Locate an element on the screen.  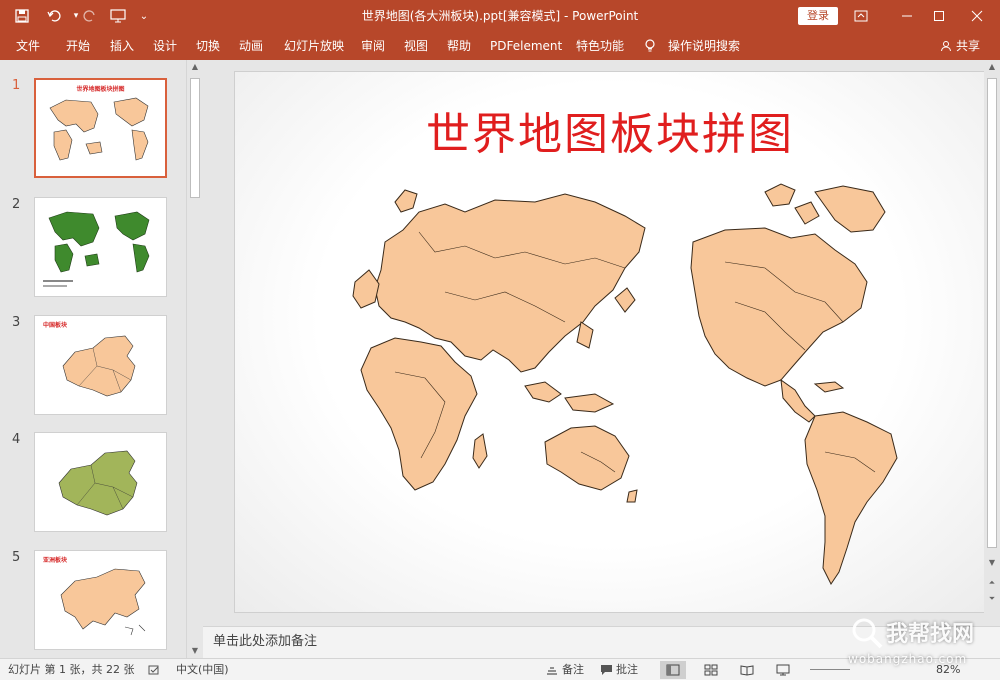
slide-thumbnail-5: 亚洲板块 is located at coordinates (100, 600).